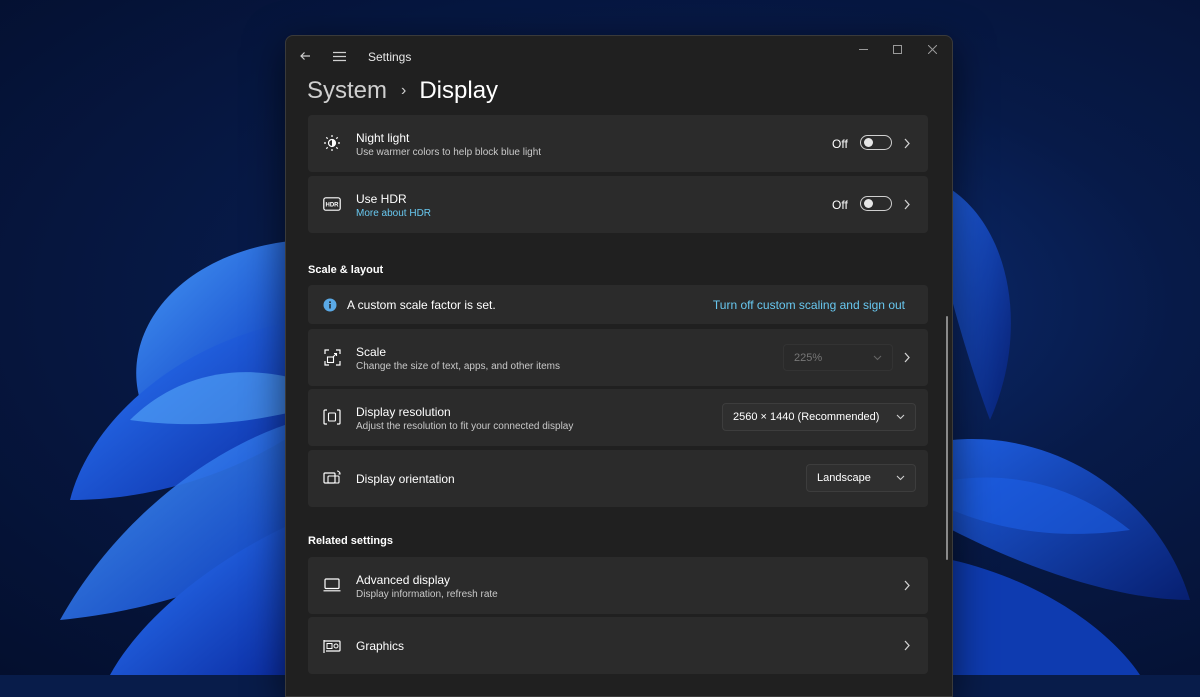 This screenshot has width=1200, height=697. I want to click on section-scale-layout: Scale & layout, so click(346, 270).